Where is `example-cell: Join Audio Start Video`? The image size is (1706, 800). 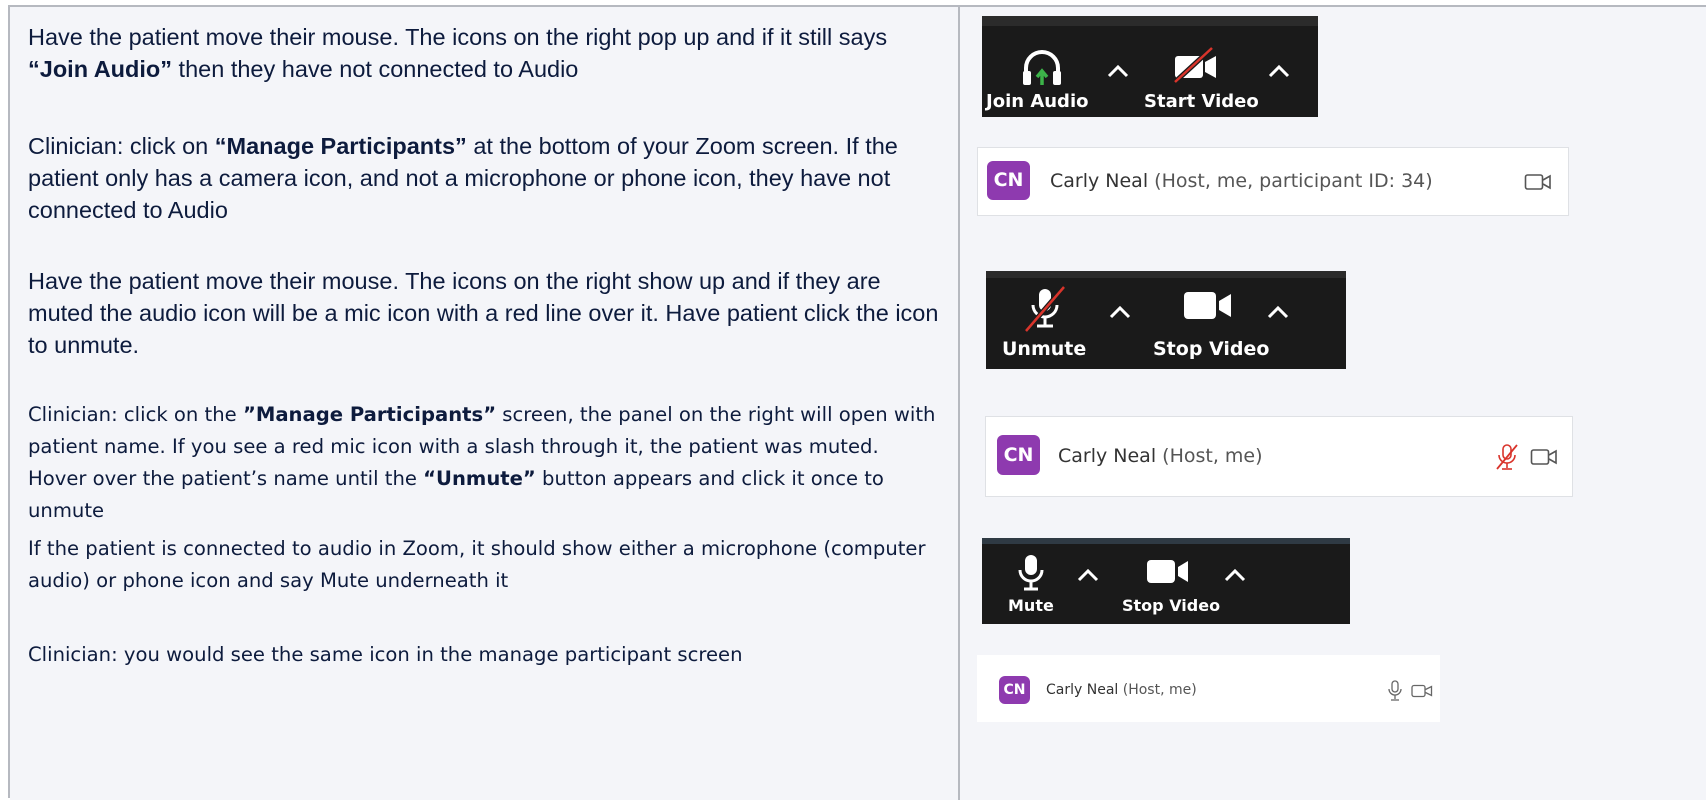 example-cell: Join Audio Start Video is located at coordinates (1333, 63).